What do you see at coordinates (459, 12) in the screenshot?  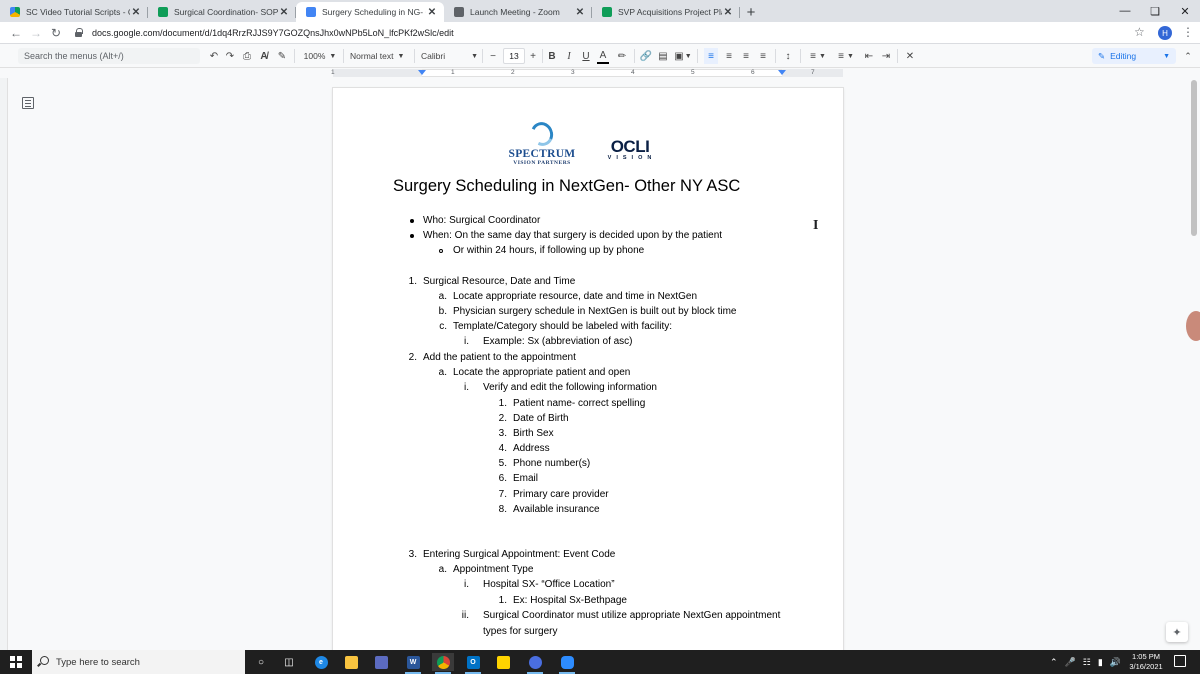 I see `zoom-icon` at bounding box center [459, 12].